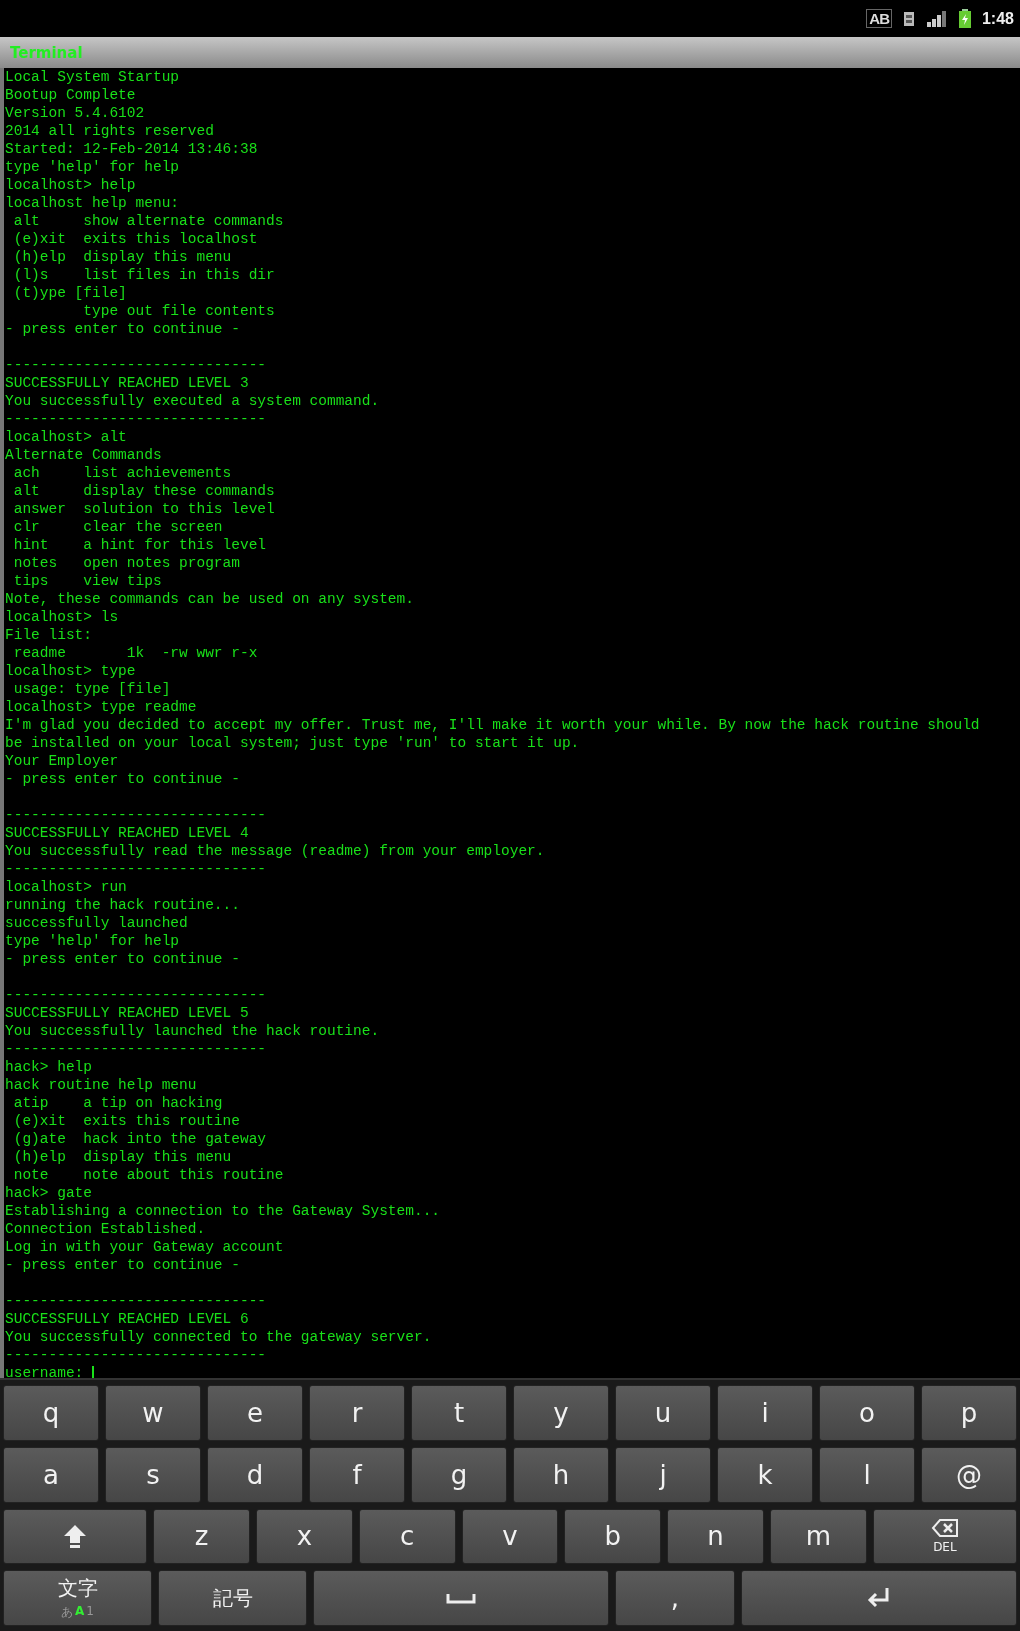  I want to click on terminal-line: localhost help menu:, so click(93, 203).